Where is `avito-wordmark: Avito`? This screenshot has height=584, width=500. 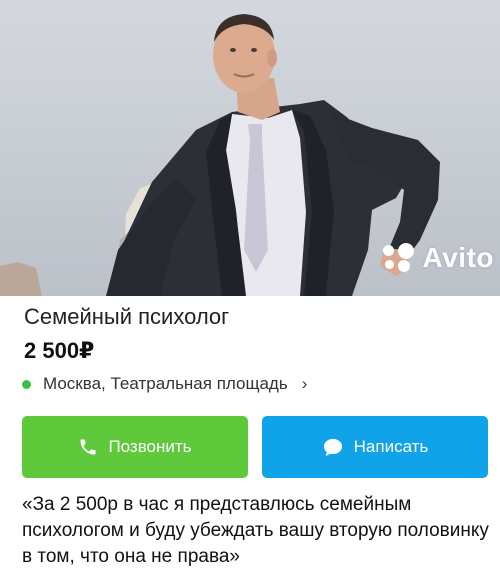 avito-wordmark: Avito is located at coordinates (458, 257).